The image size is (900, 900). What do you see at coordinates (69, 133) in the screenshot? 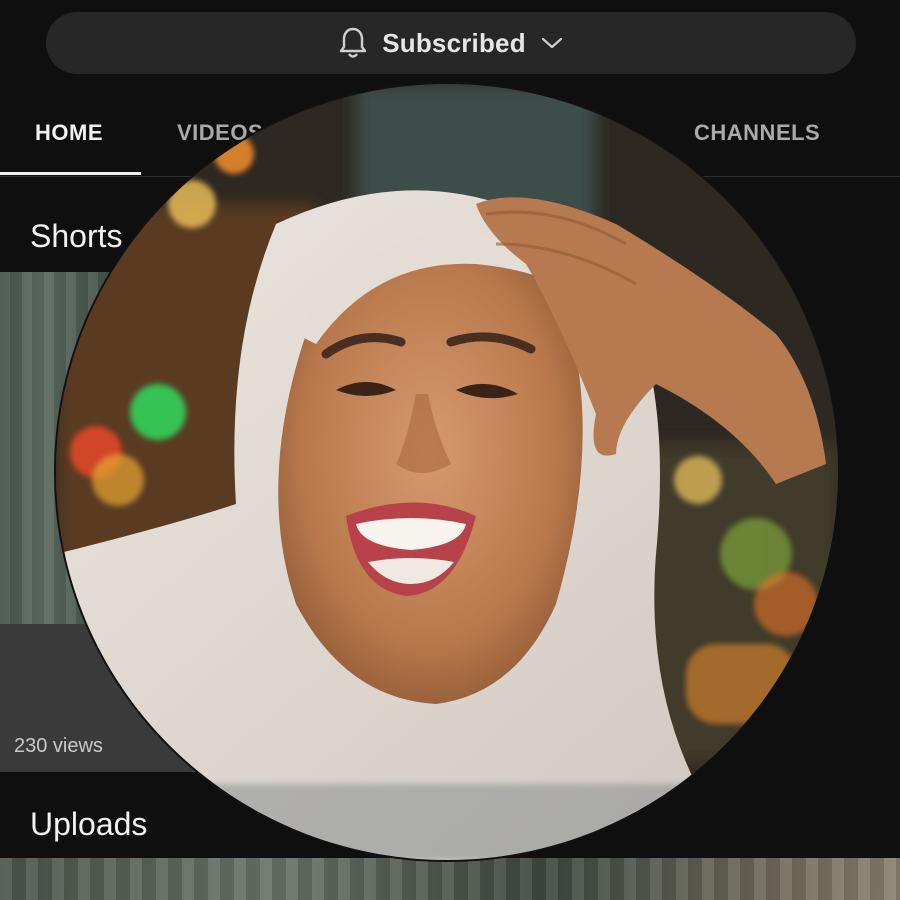
I see `tab-home: HOME` at bounding box center [69, 133].